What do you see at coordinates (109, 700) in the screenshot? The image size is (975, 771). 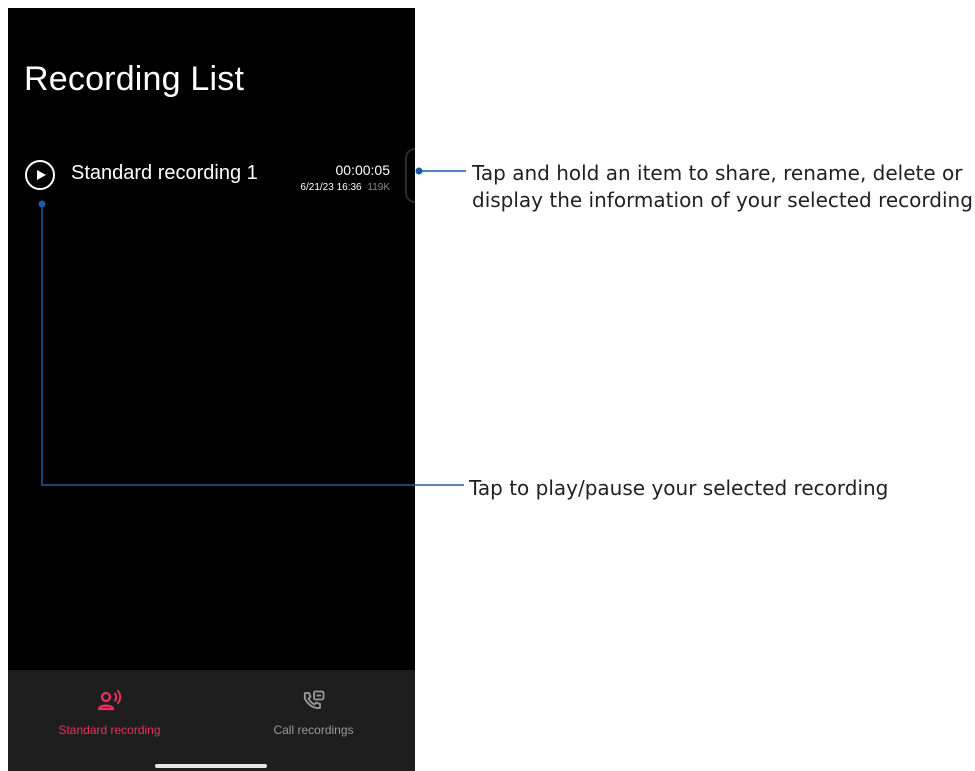 I see `voice-person-icon` at bounding box center [109, 700].